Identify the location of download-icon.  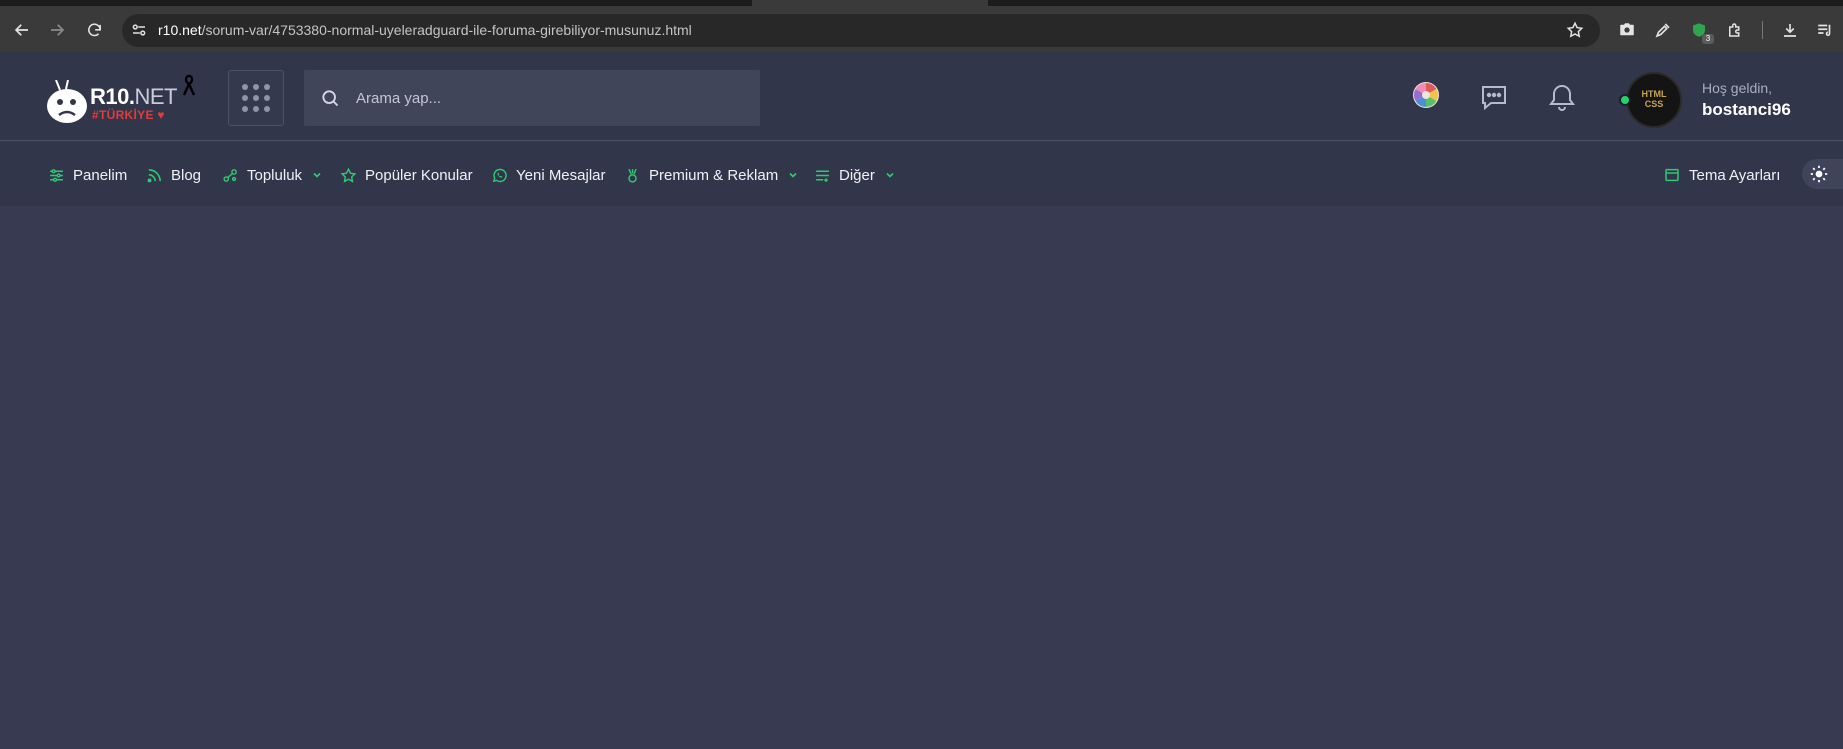
(1790, 30).